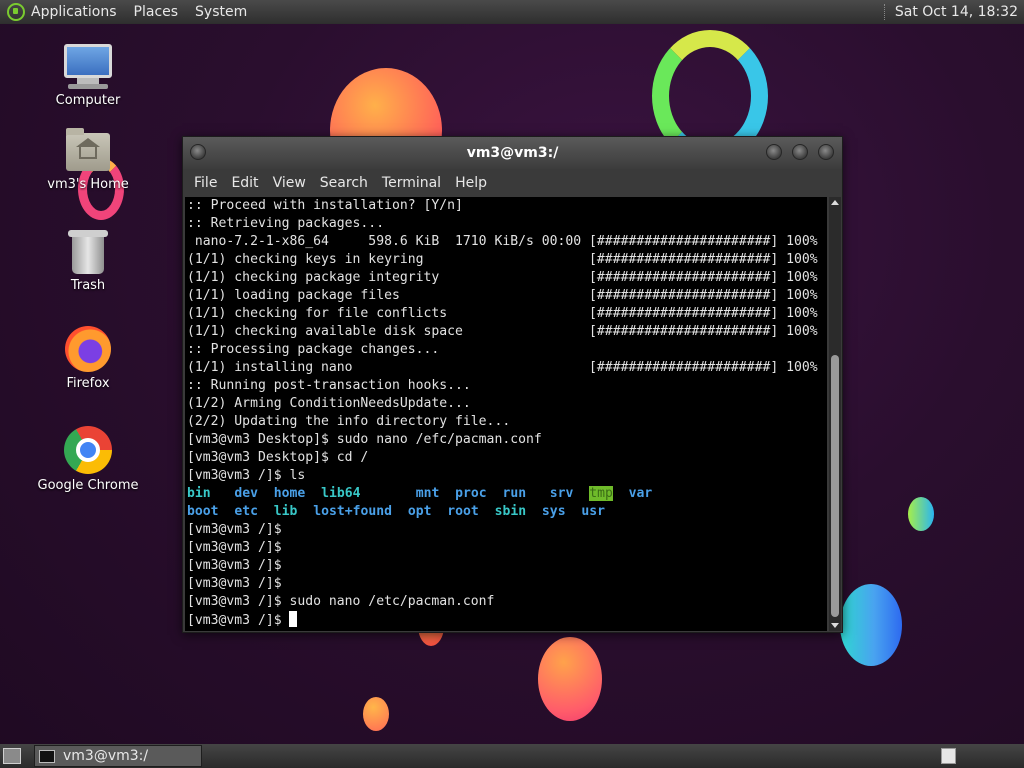  Describe the element at coordinates (427, 493) in the screenshot. I see `ls-entry: mnt` at that location.